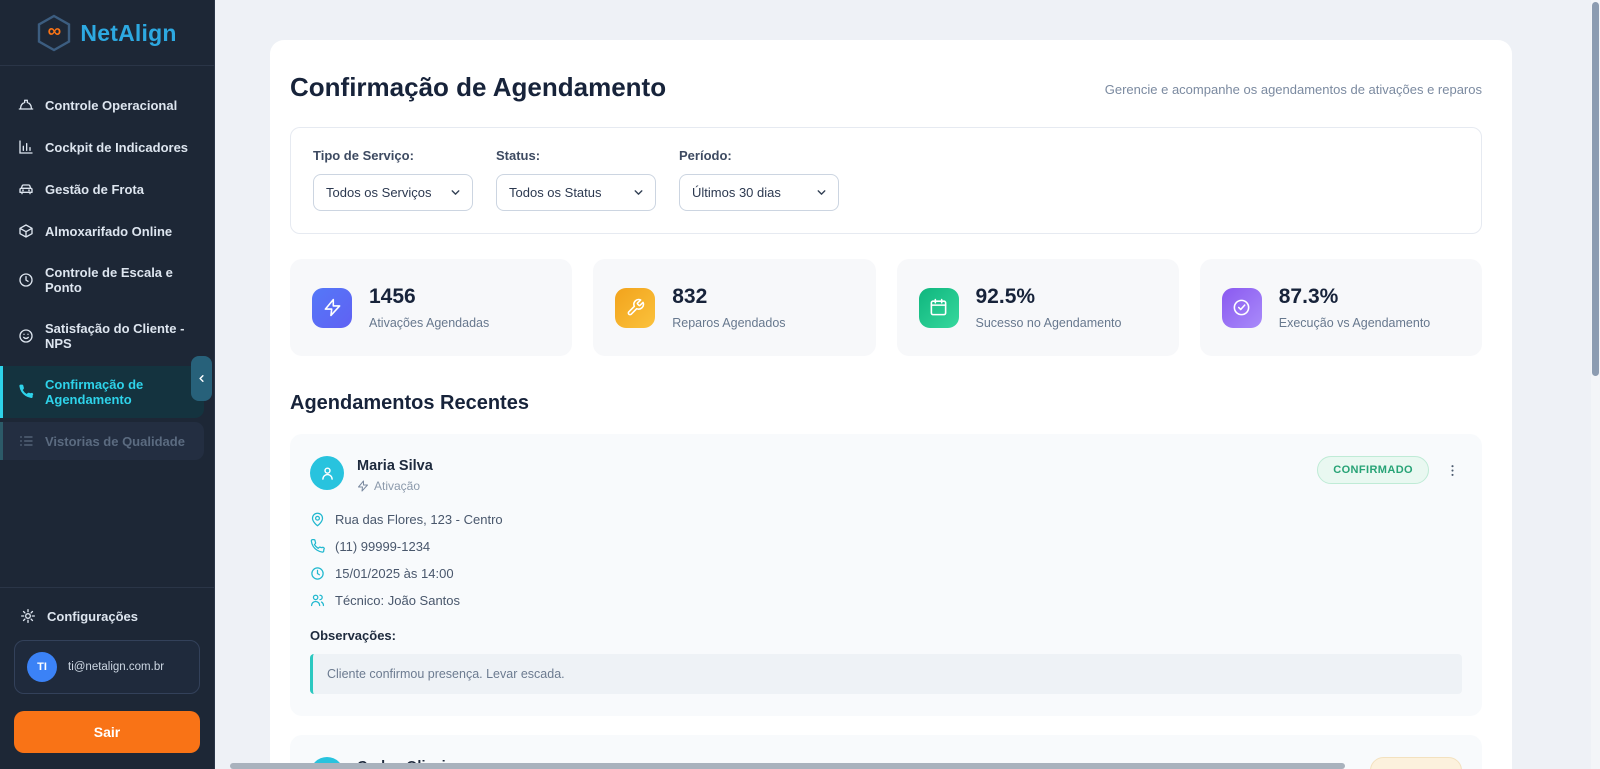 This screenshot has height=769, width=1600. Describe the element at coordinates (111, 105) in the screenshot. I see `sidebar-item-label: Controle Operacional` at that location.